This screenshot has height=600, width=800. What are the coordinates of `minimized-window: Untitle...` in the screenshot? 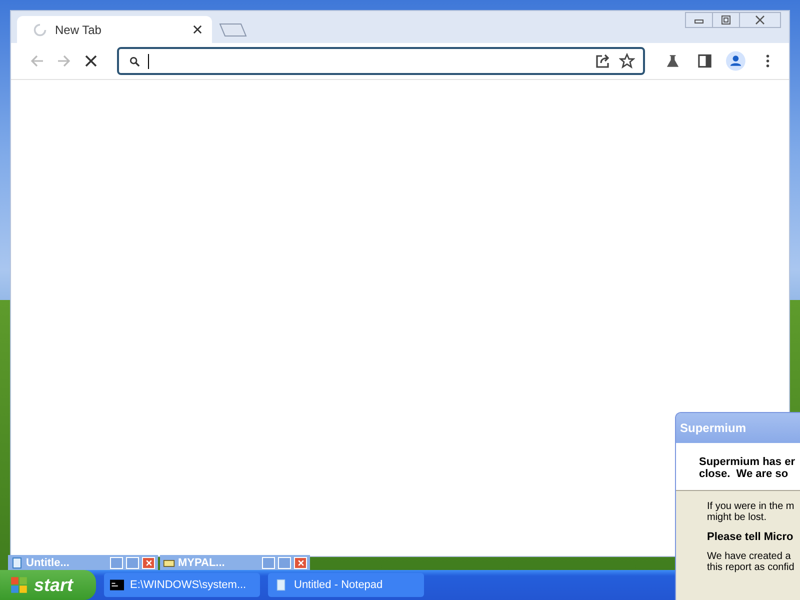 It's located at (83, 562).